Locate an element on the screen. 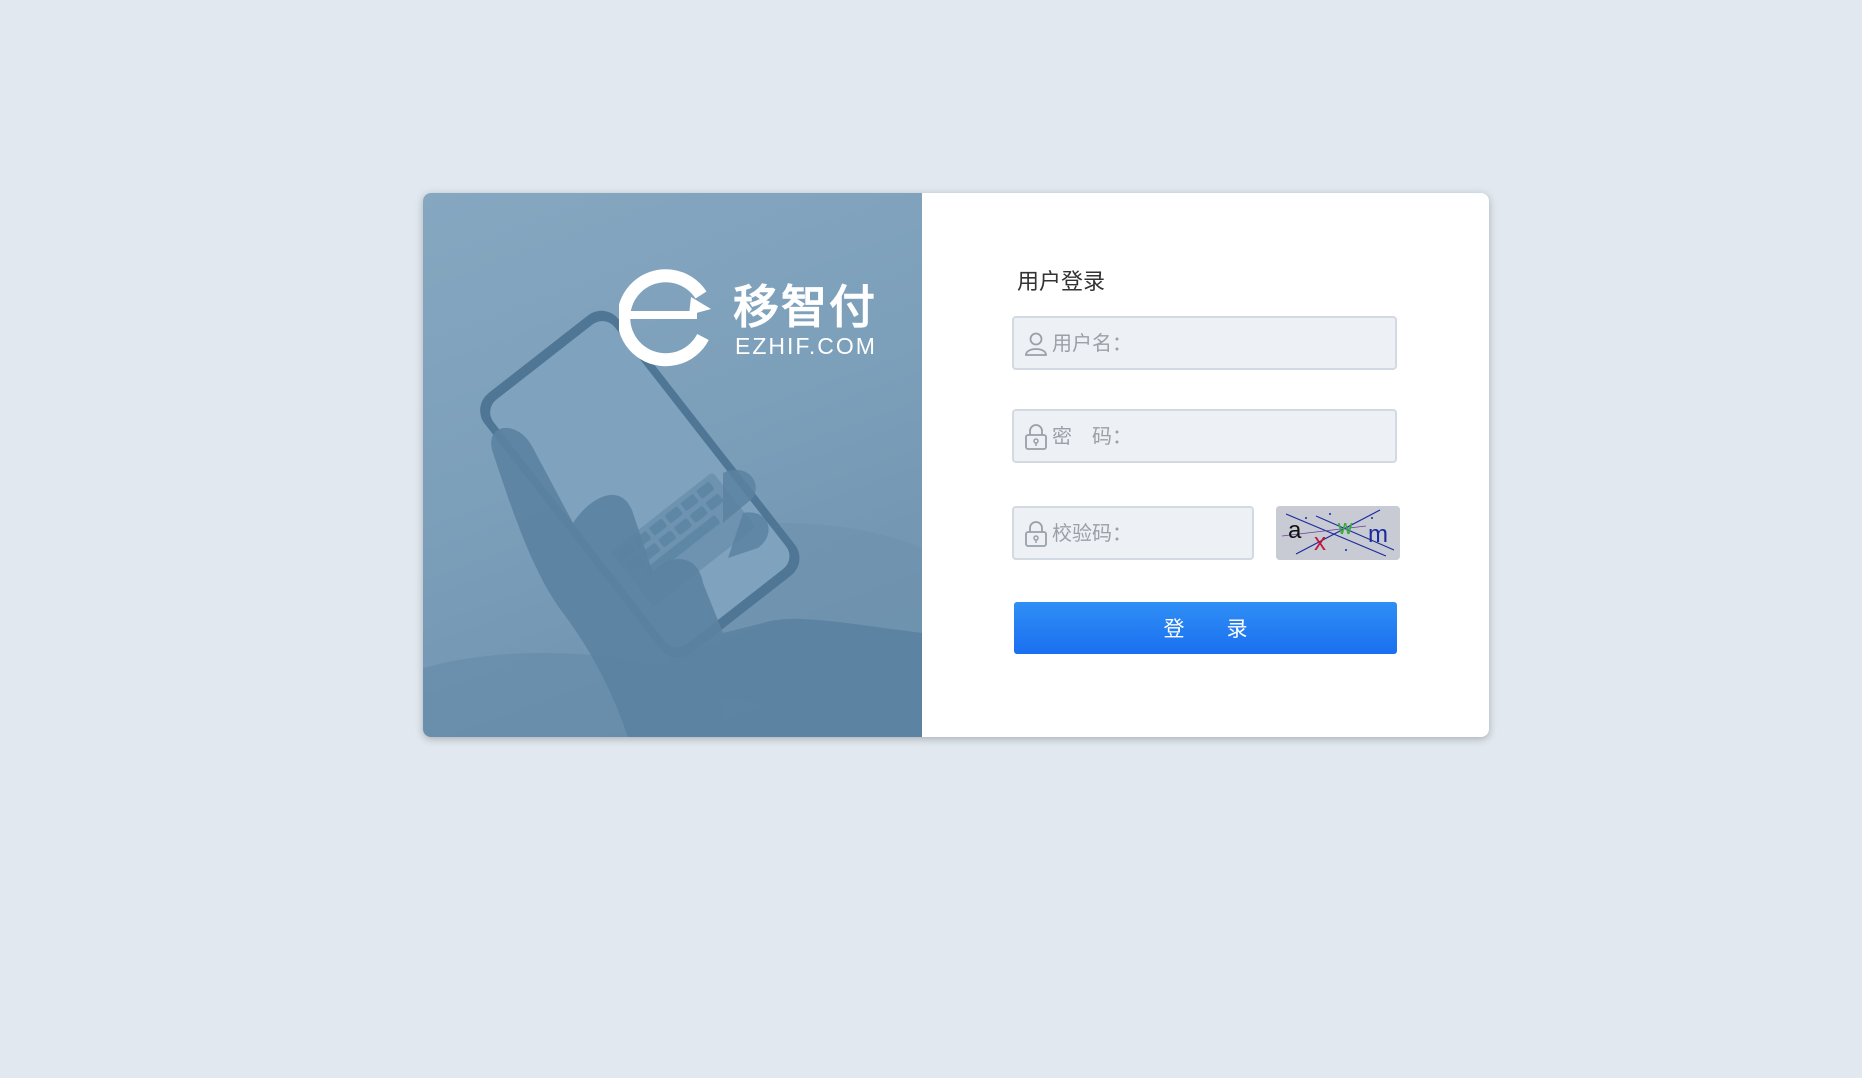 The width and height of the screenshot is (1862, 1078). username-field is located at coordinates (1204, 343).